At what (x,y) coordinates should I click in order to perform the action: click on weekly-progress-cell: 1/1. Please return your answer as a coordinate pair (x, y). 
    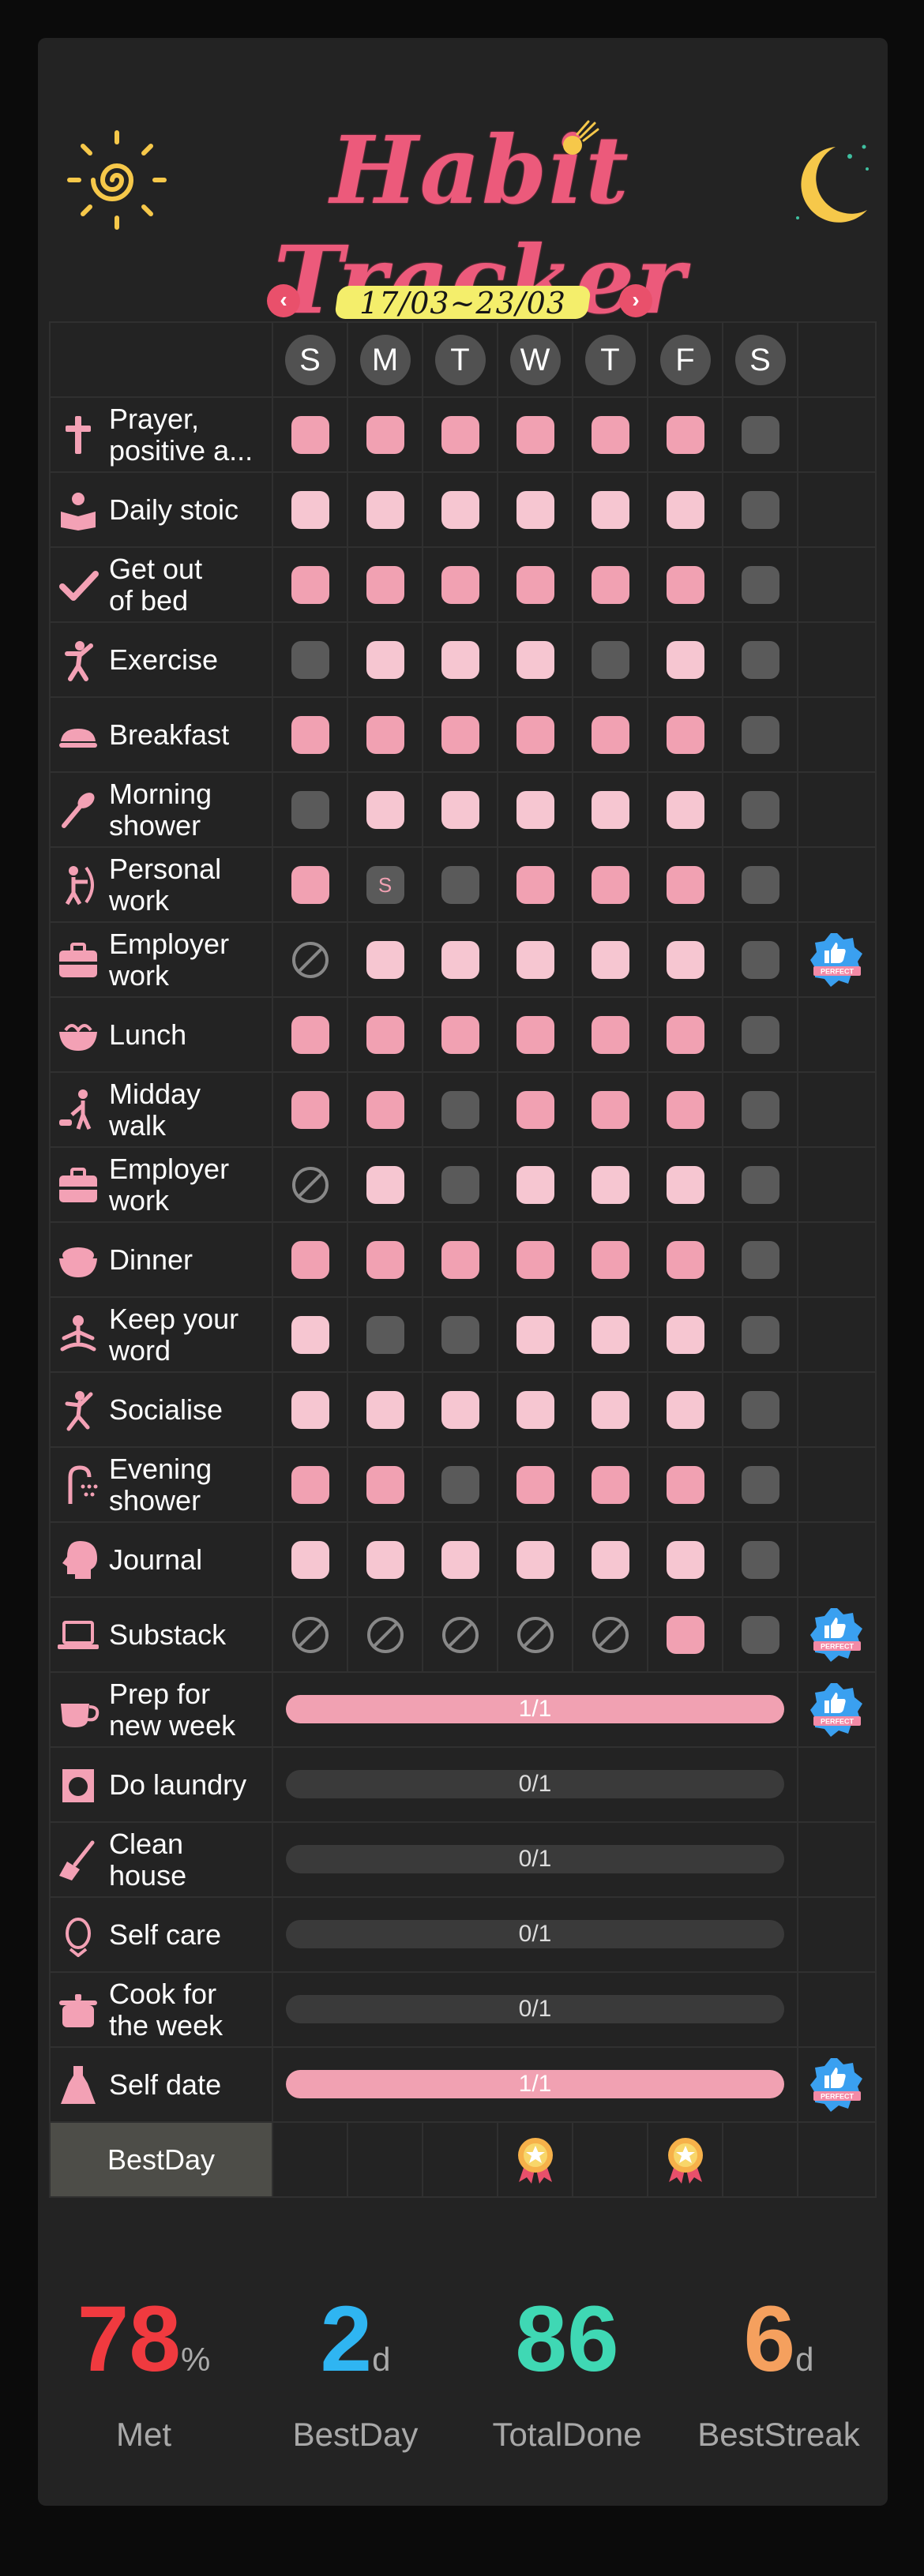
    Looking at the image, I should click on (535, 1709).